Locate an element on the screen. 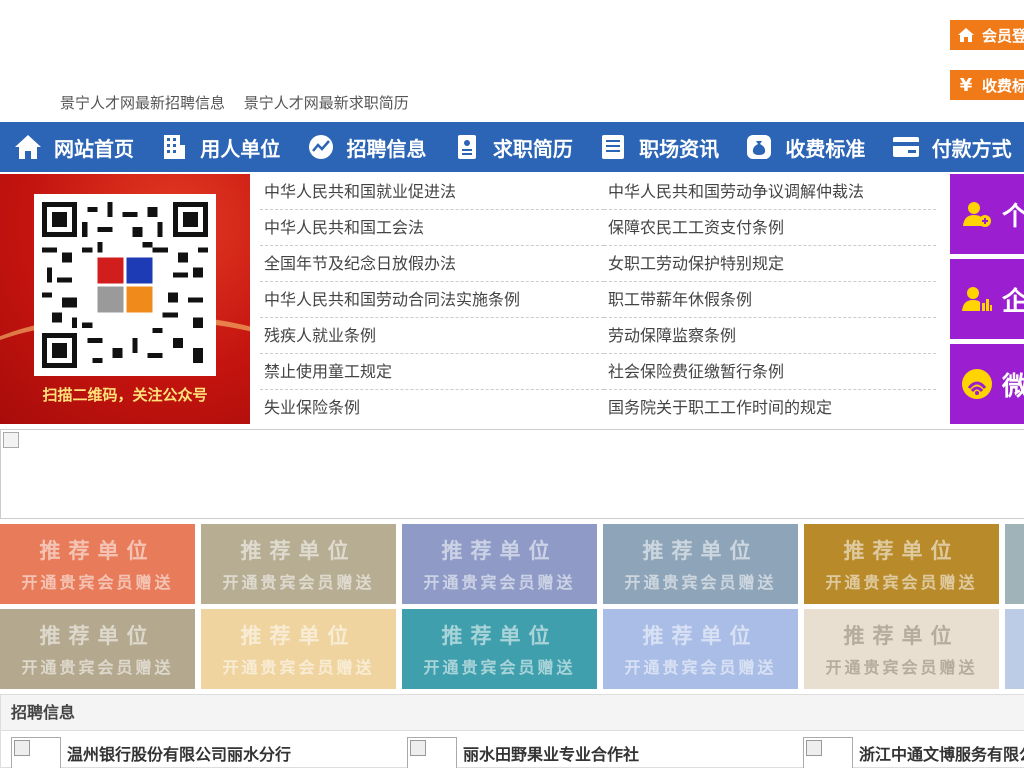 The width and height of the screenshot is (1024, 768). ad-banner is located at coordinates (512, 474).